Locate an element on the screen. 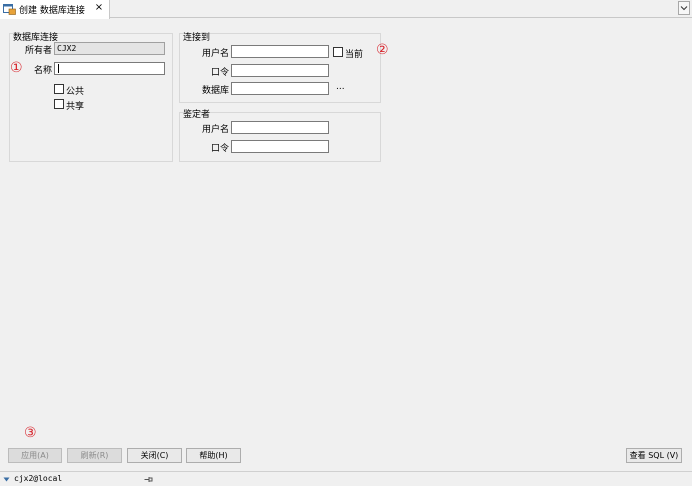  annotation-marker-1: ① is located at coordinates (16, 68).